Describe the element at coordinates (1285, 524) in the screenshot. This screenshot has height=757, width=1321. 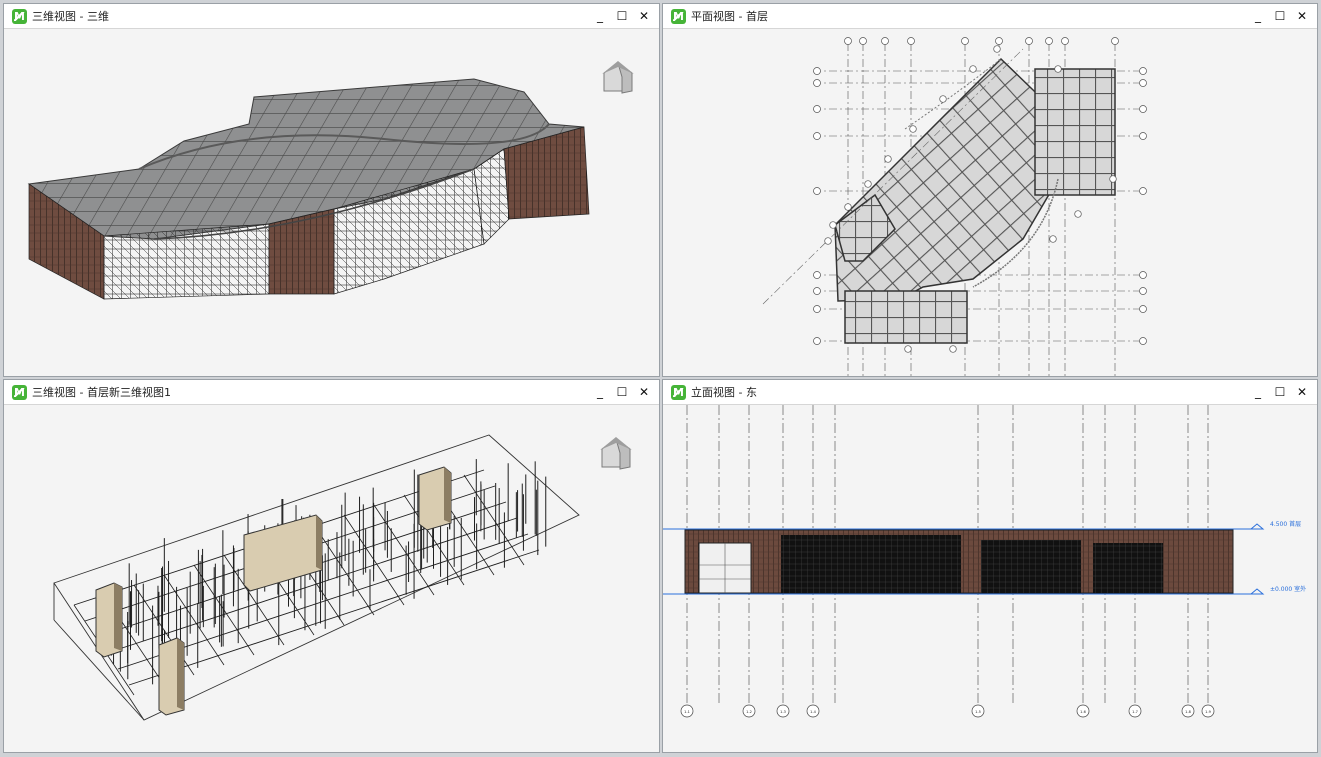
I see `level-label-top: 4.500 首层` at that location.